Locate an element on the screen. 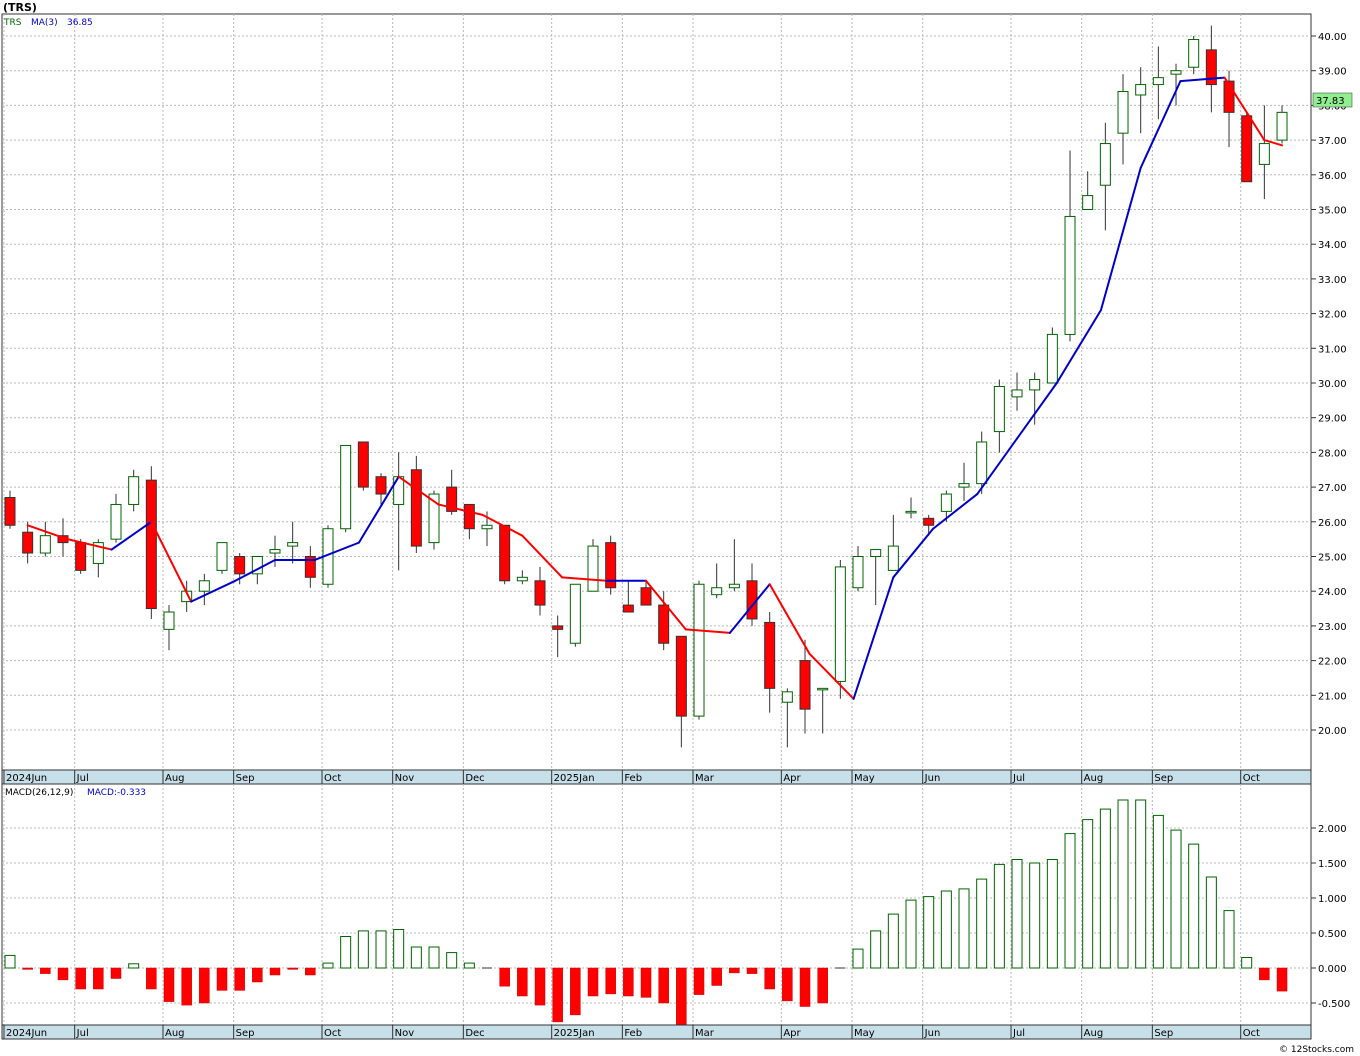  legend-symbol: TRS is located at coordinates (12, 23).